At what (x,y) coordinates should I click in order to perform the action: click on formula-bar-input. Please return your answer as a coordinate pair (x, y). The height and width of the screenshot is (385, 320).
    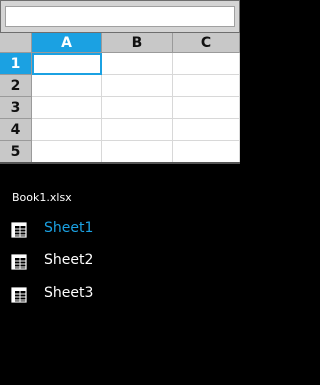
    Looking at the image, I should click on (120, 16).